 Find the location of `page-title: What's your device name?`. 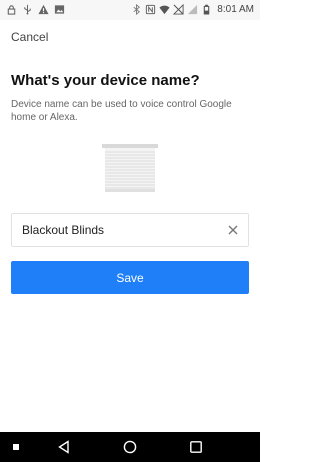

page-title: What's your device name? is located at coordinates (105, 80).